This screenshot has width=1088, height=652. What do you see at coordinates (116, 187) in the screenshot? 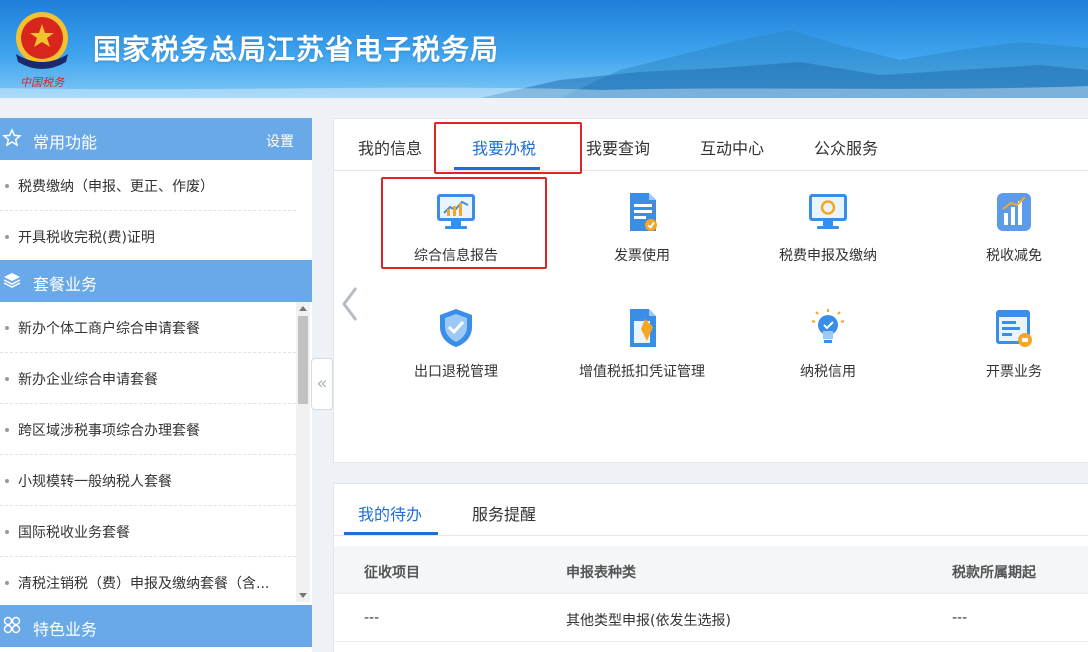
I see `sidebar-item-label: 税费缴纳（申报、更正、作废）` at bounding box center [116, 187].